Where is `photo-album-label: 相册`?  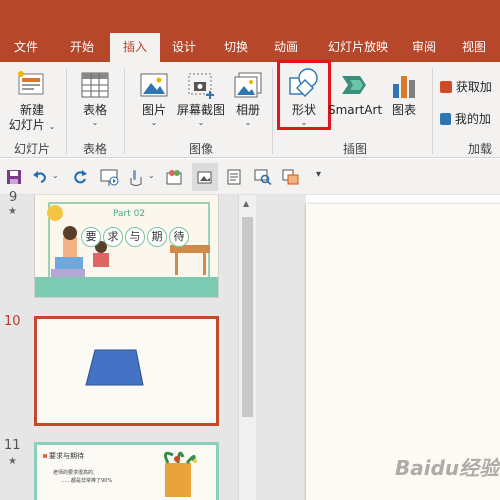
photo-album-label: 相册 is located at coordinates (247, 110).